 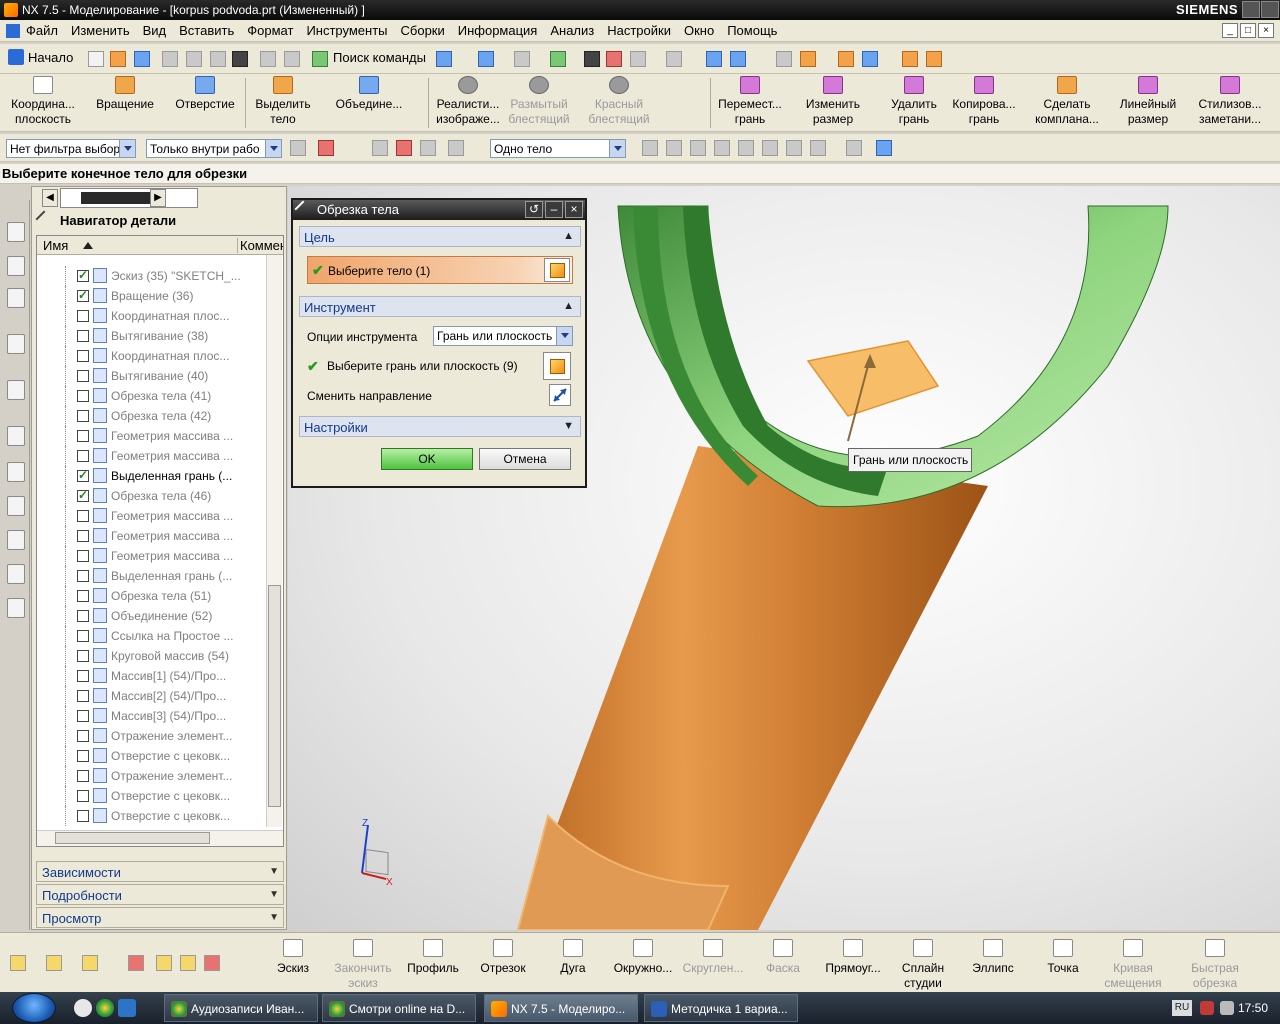 What do you see at coordinates (96, 59) in the screenshot?
I see `new-file-icon` at bounding box center [96, 59].